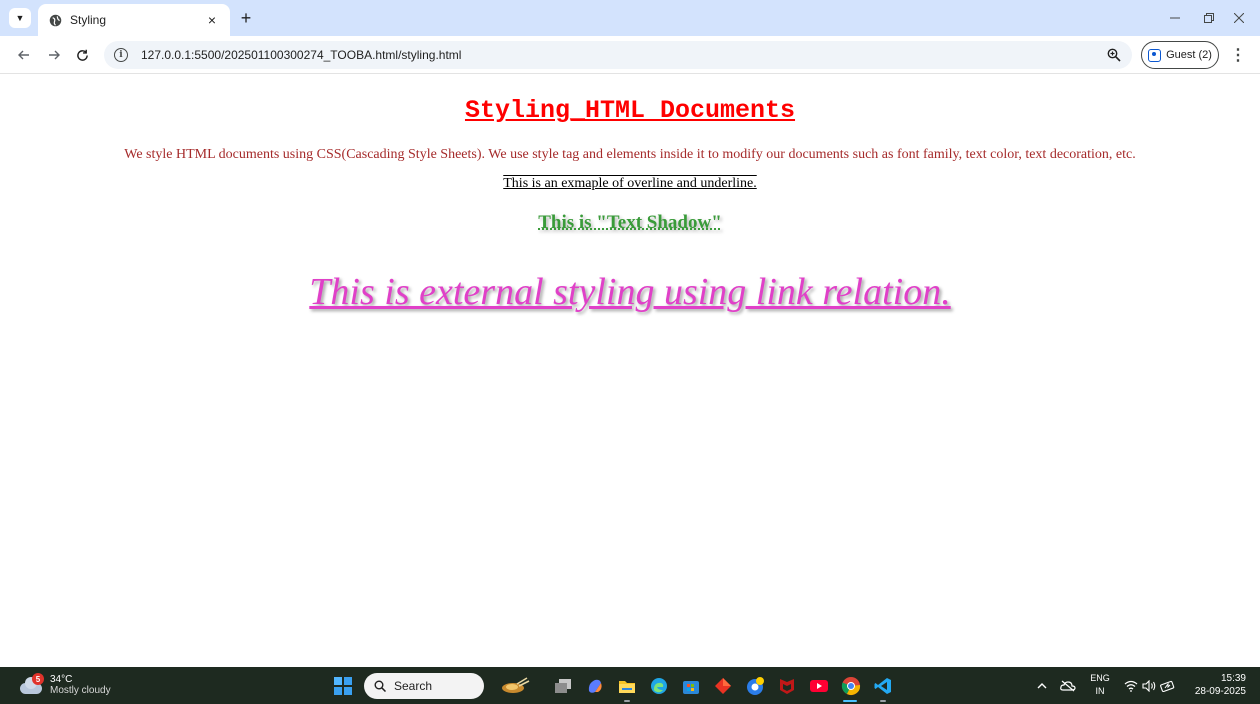  What do you see at coordinates (246, 18) in the screenshot?
I see `new-tab-button: +` at bounding box center [246, 18].